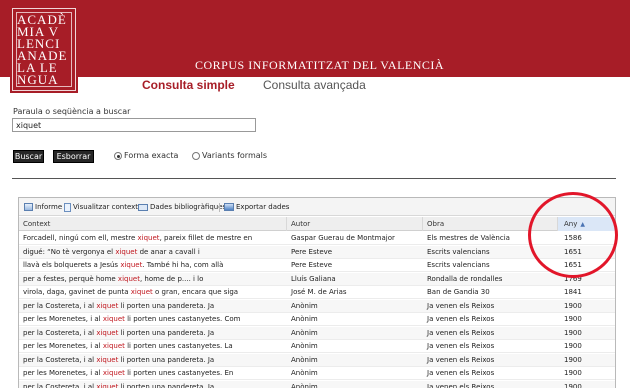 This screenshot has width=630, height=388. I want to click on obra-cell: Ban de Gandia 30, so click(458, 292).